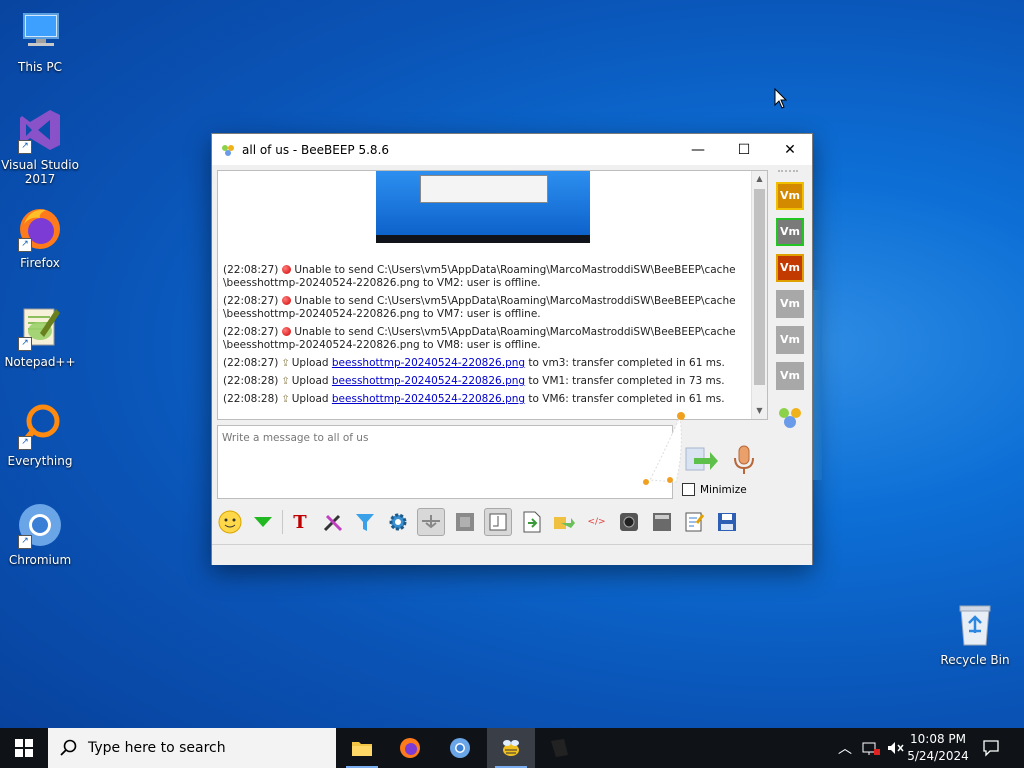  Describe the element at coordinates (40, 560) in the screenshot. I see `desktop-icon-label: Chromium` at that location.